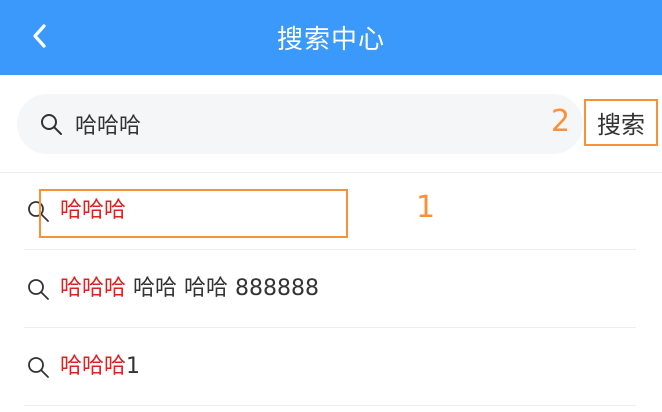 The width and height of the screenshot is (662, 412). Describe the element at coordinates (222, 288) in the screenshot. I see `suggestion-rest: 哈哈 哈哈 888888` at that location.